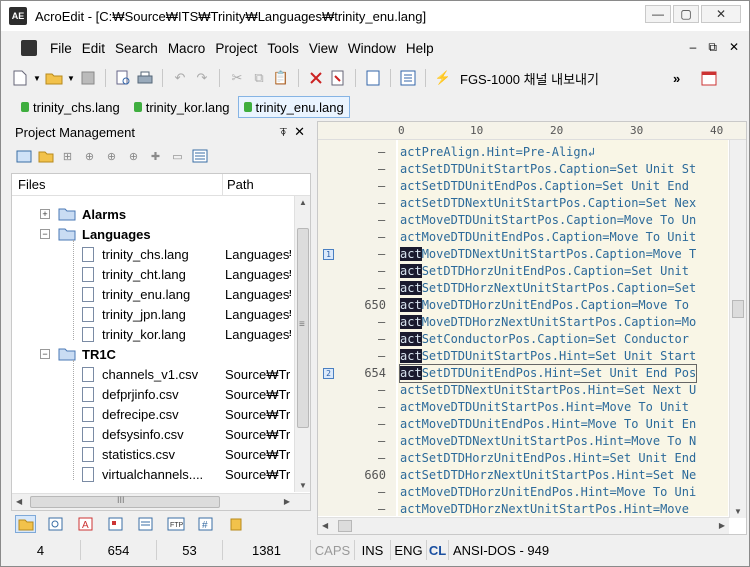  Describe the element at coordinates (544, 186) in the screenshot. I see `code-line: actSetDTDUnitEndPos.Caption=Set Unit End` at that location.